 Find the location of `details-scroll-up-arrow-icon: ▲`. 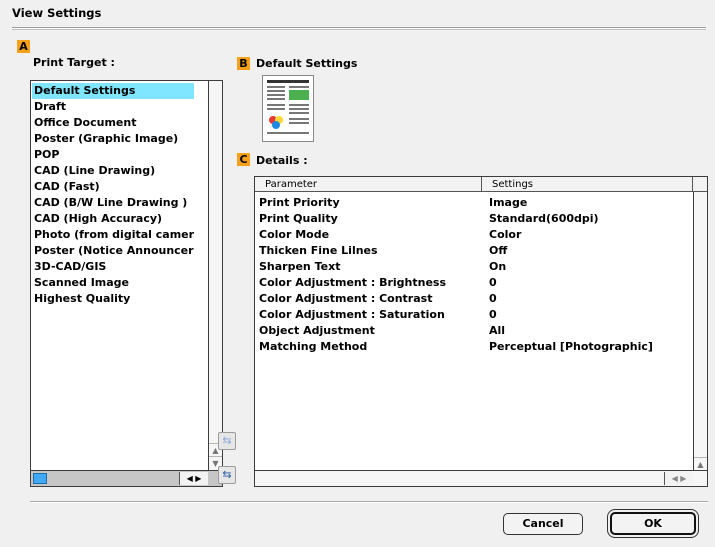

details-scroll-up-arrow-icon: ▲ is located at coordinates (700, 463).